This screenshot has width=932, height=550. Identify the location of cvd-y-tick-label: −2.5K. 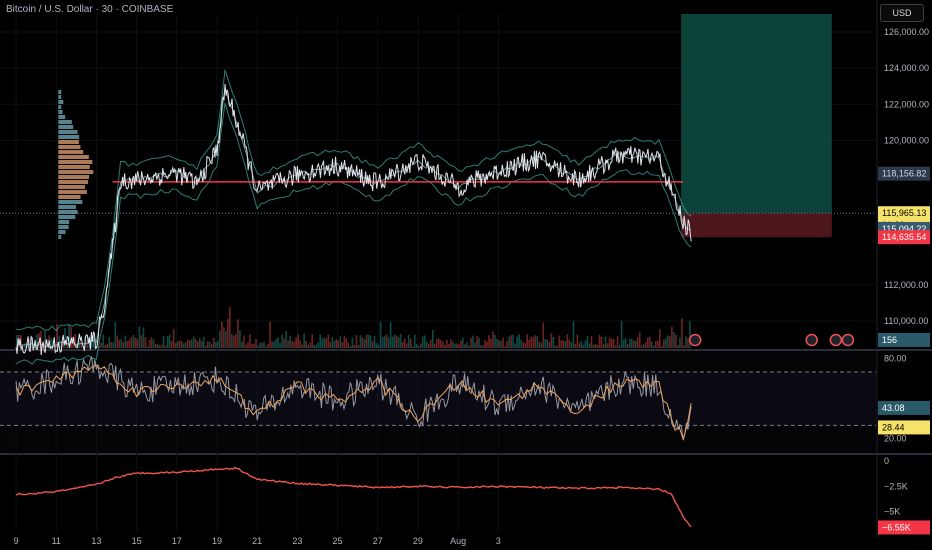
(896, 486).